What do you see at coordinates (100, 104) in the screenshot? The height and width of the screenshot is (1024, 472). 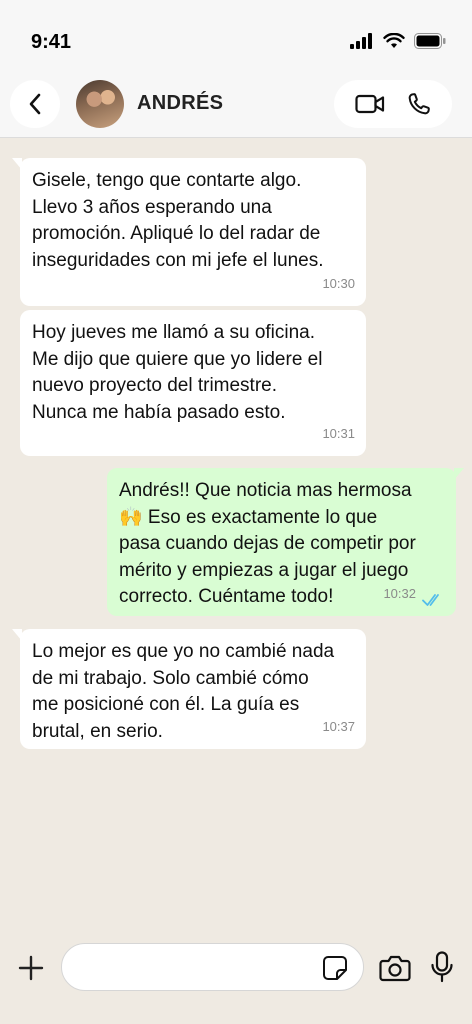 I see `avatar` at bounding box center [100, 104].